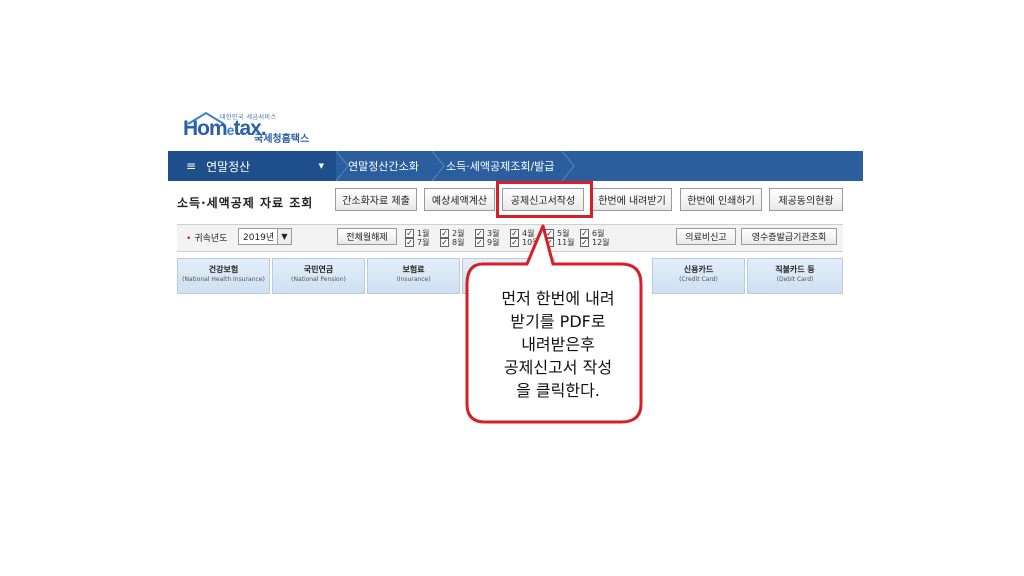 The image size is (1024, 576). What do you see at coordinates (376, 199) in the screenshot?
I see `submit-simplified-data-button: 간소화자료 제출` at bounding box center [376, 199].